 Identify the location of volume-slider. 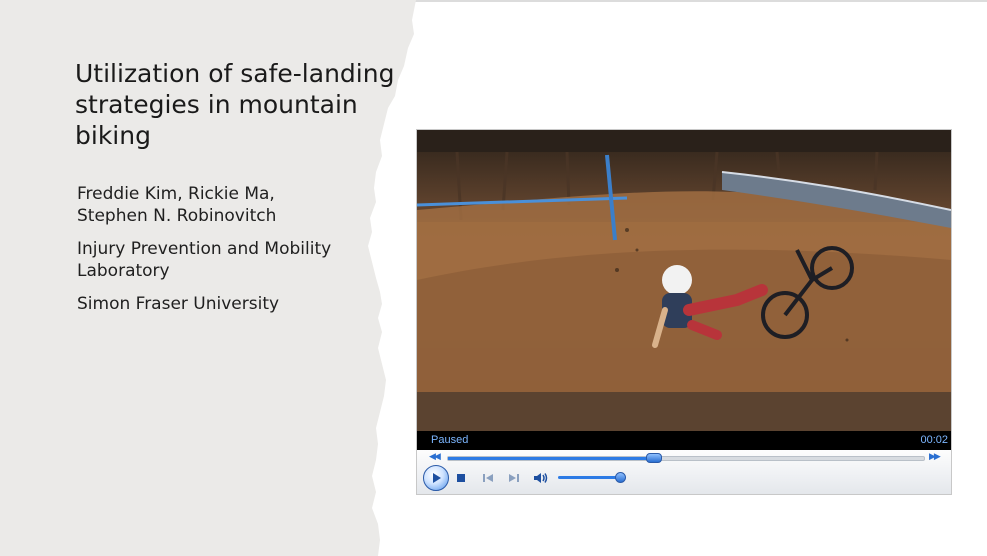
(589, 477).